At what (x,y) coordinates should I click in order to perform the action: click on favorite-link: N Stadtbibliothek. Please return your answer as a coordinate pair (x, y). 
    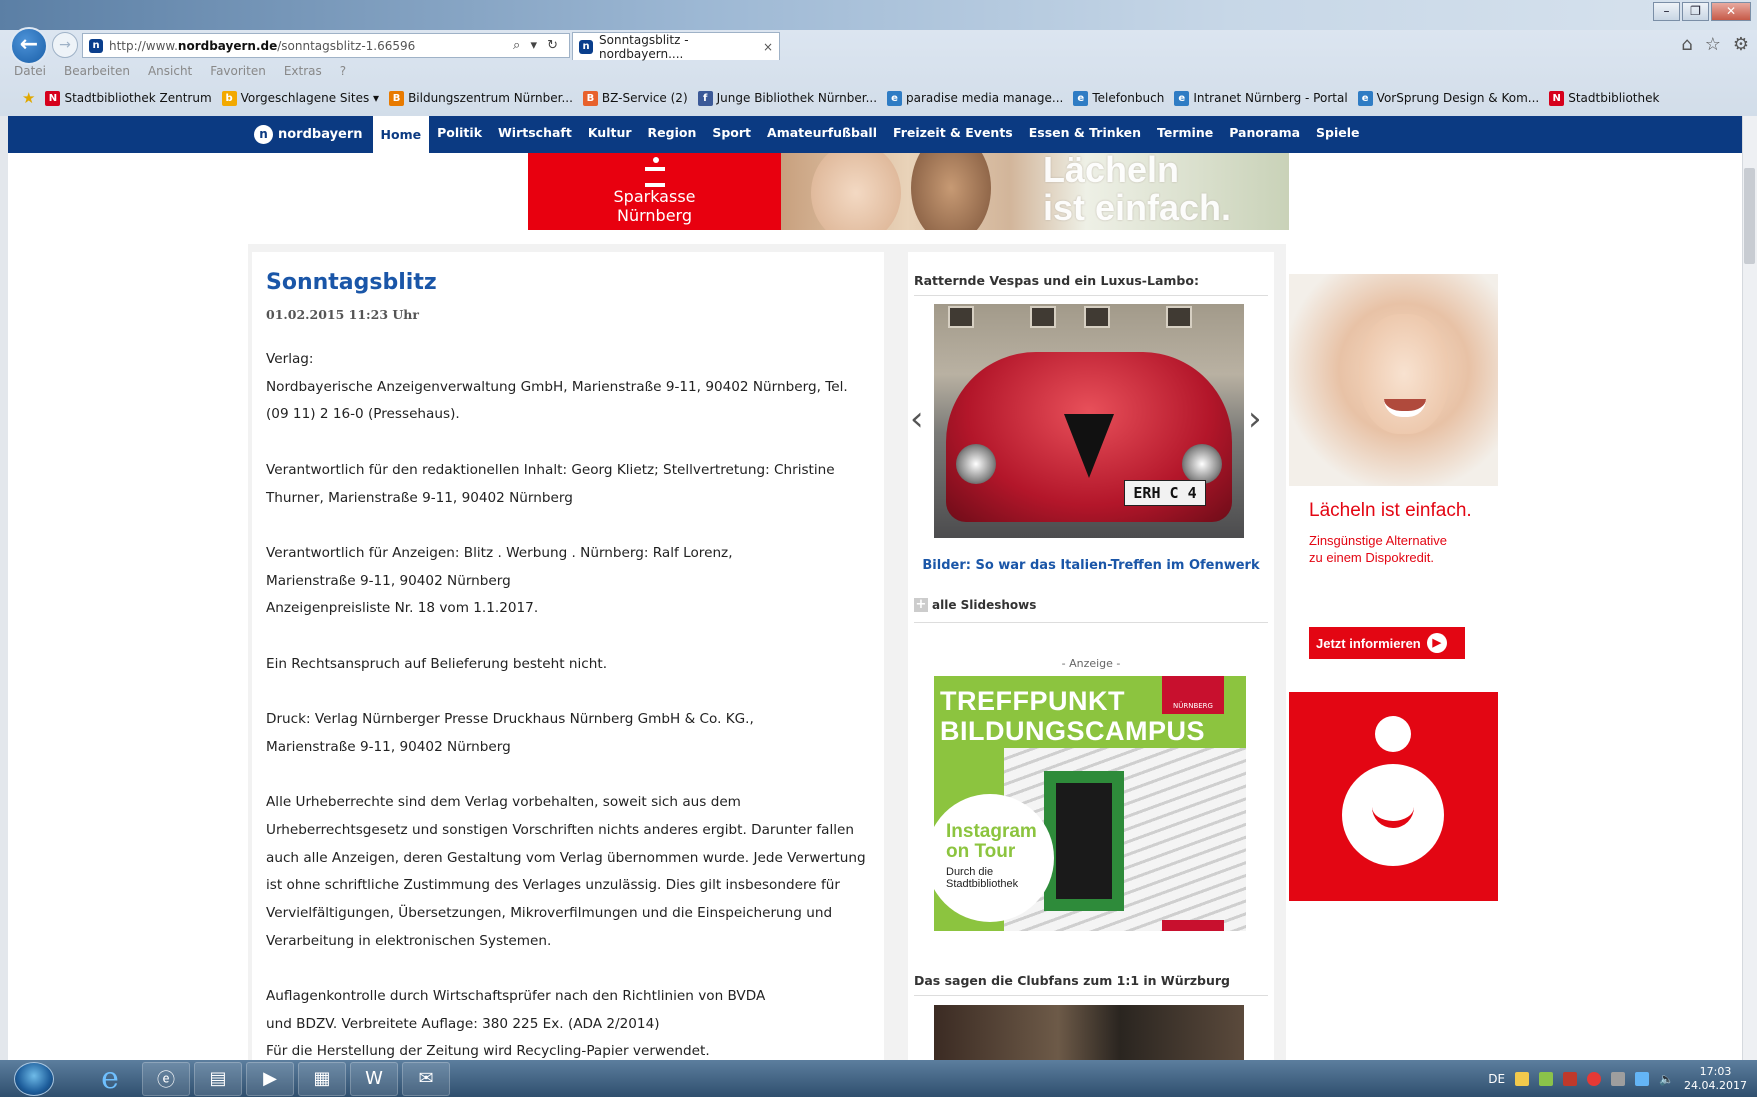
    Looking at the image, I should click on (1604, 98).